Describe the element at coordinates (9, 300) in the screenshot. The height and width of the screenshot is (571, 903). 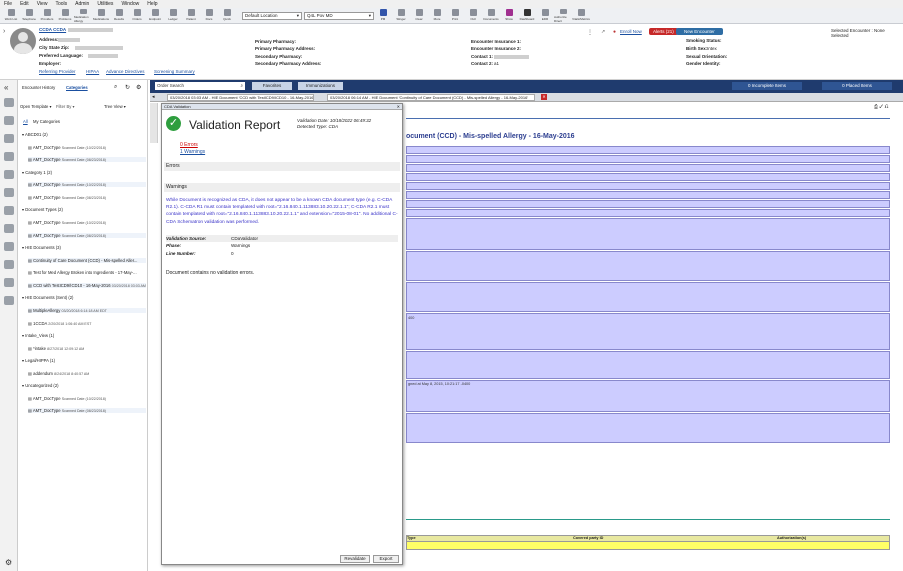
I see `image-icon` at that location.